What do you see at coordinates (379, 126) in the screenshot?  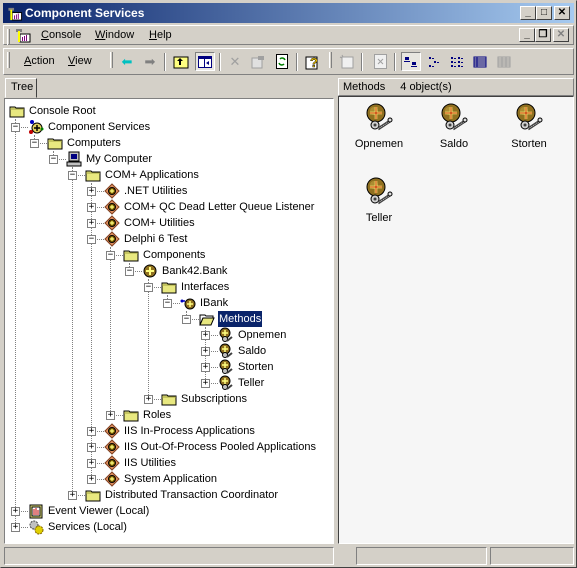 I see `list-item: Opnemen` at bounding box center [379, 126].